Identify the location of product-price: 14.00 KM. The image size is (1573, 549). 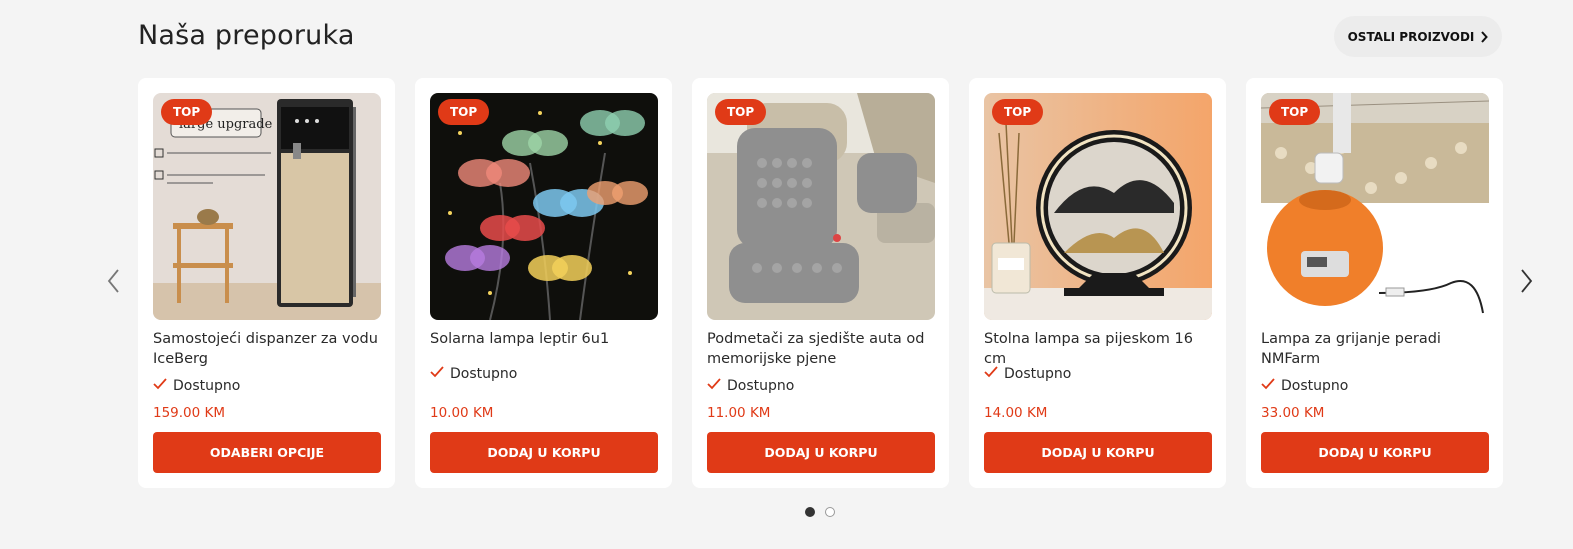
(1016, 413).